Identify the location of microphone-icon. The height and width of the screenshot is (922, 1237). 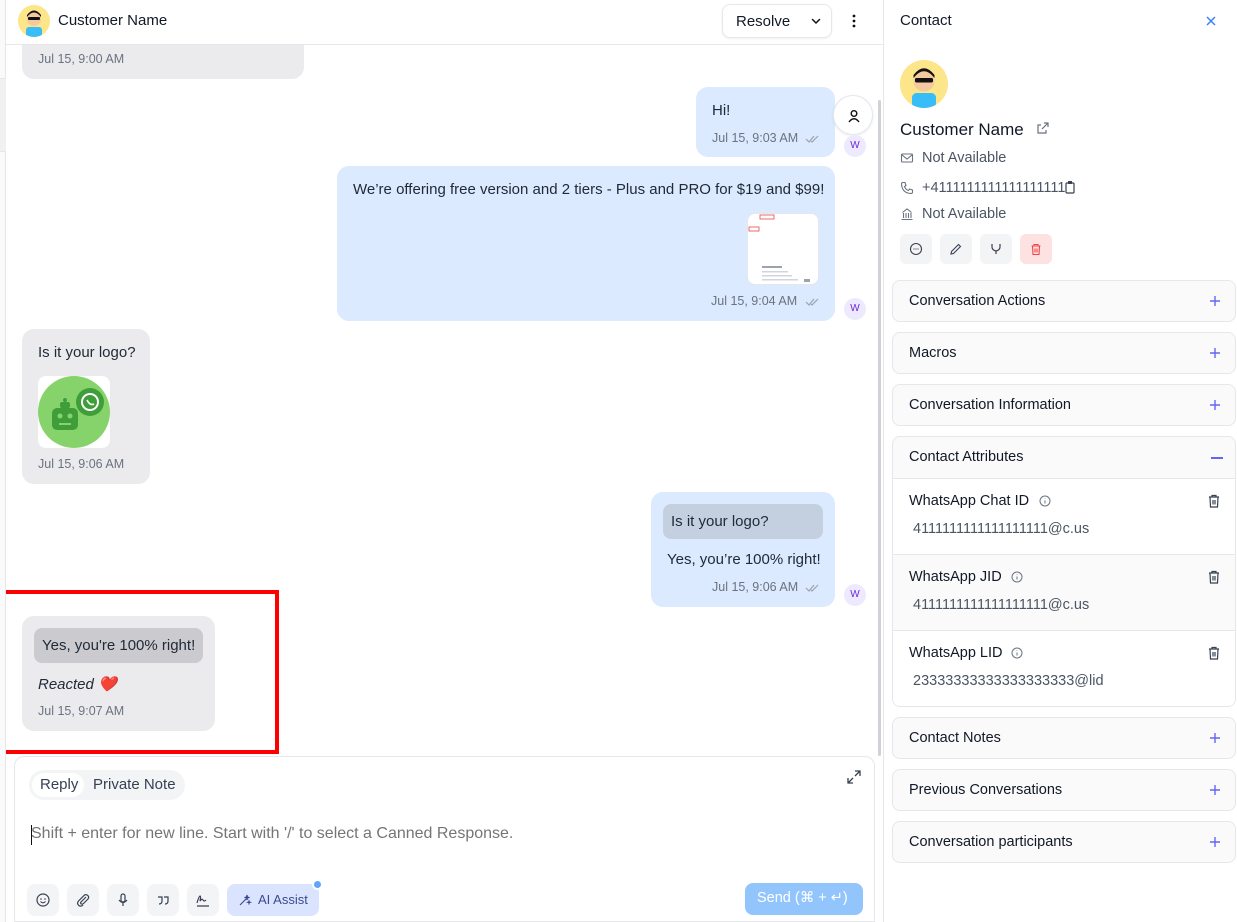
(123, 899).